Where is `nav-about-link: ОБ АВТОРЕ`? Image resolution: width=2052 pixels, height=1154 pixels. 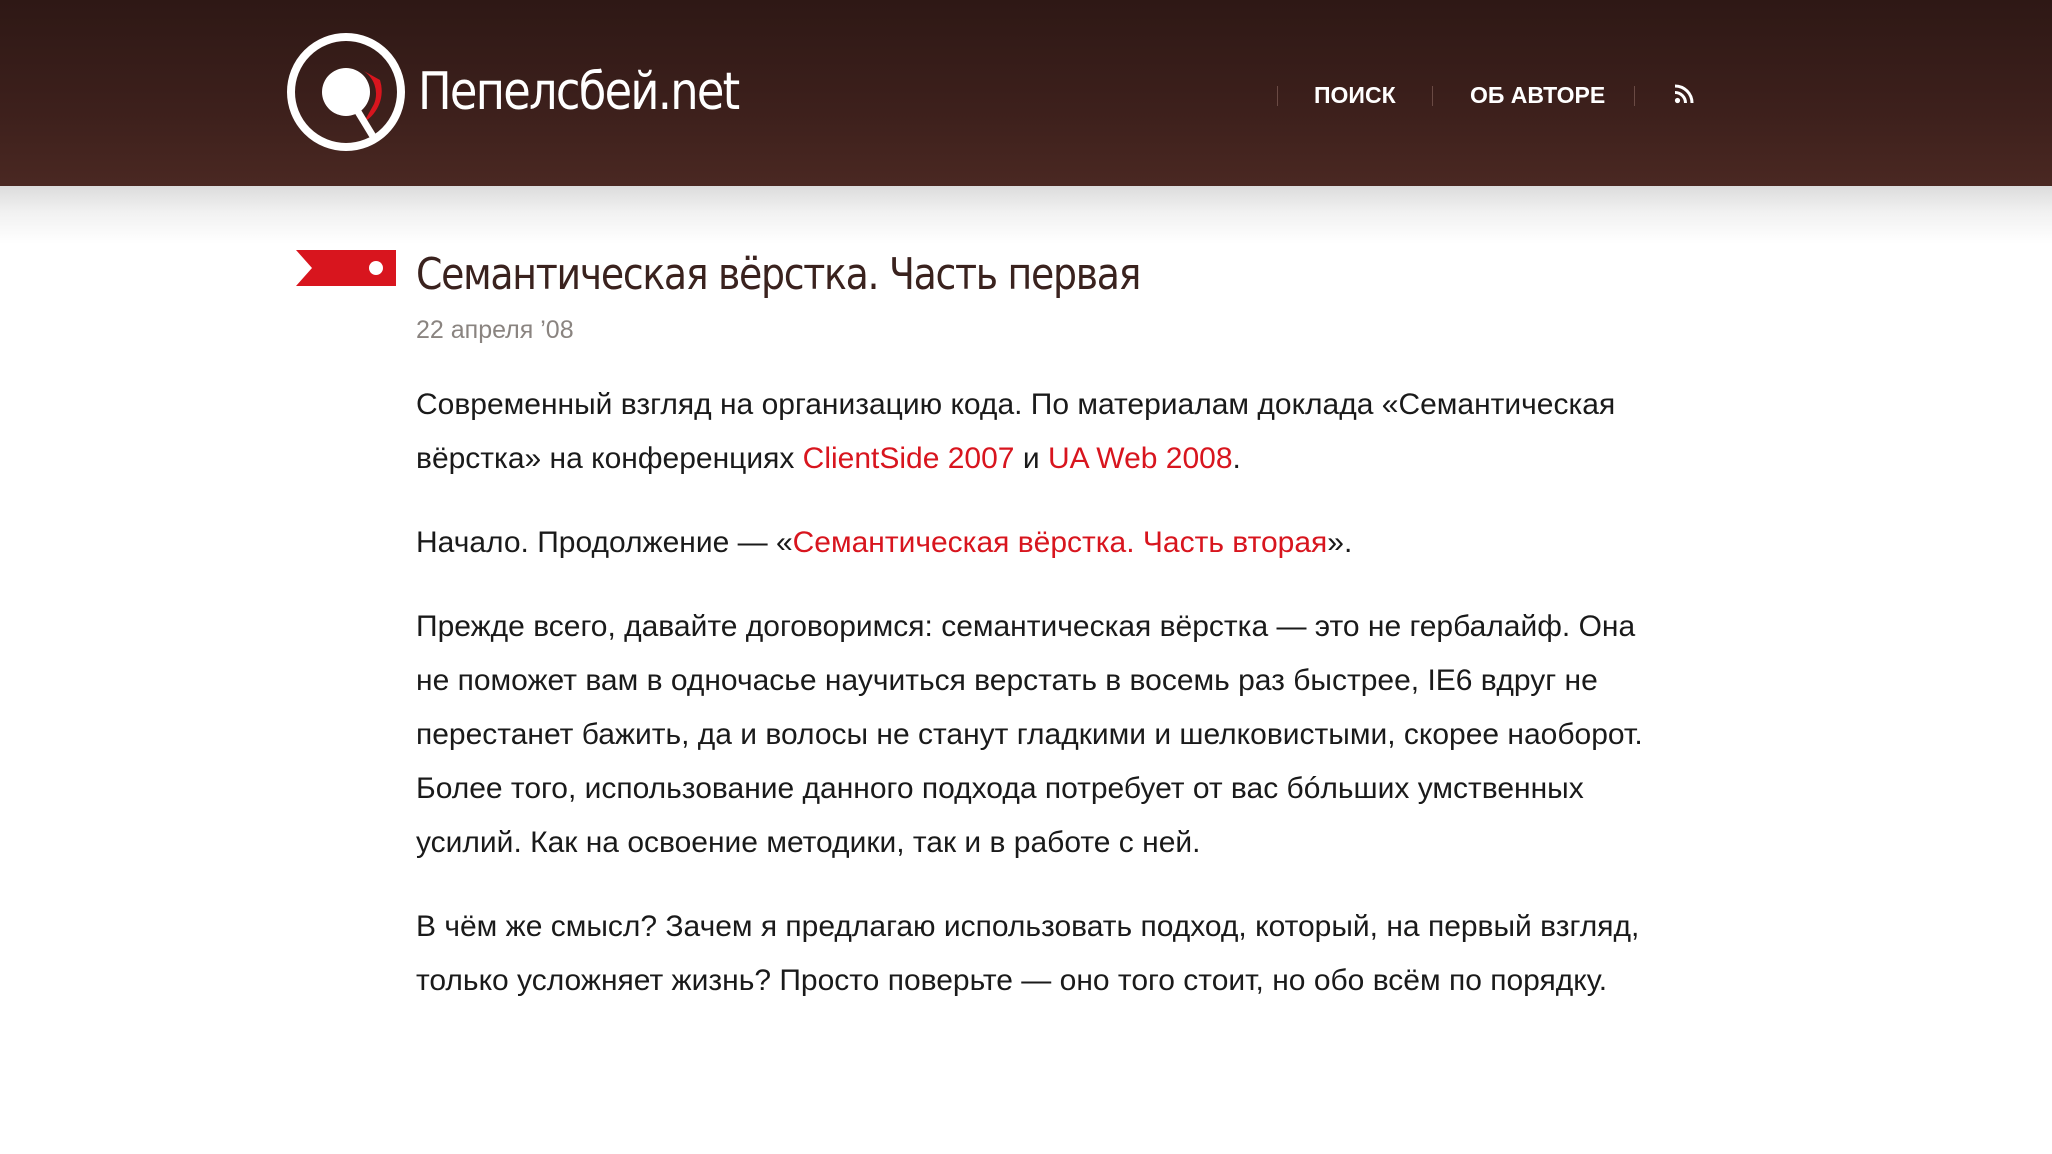
nav-about-link: ОБ АВТОРЕ is located at coordinates (1537, 95).